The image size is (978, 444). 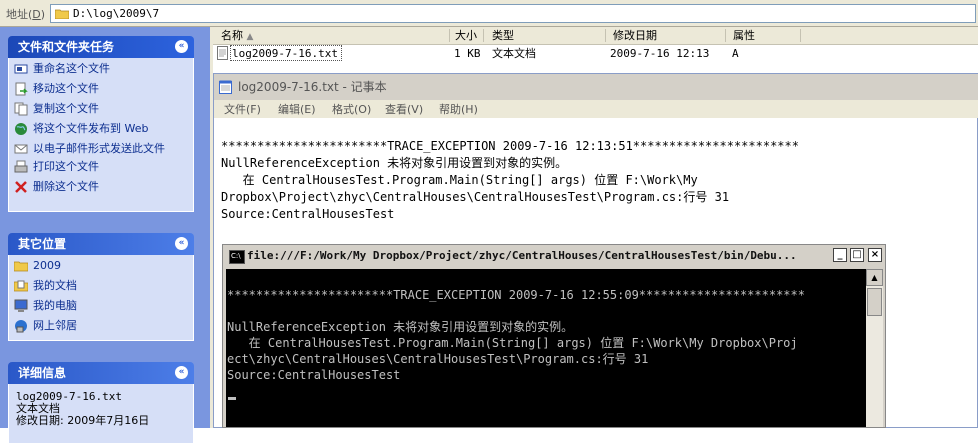 What do you see at coordinates (101, 47) in the screenshot?
I see `file-tasks-header: 文件和文件夹任务 «` at bounding box center [101, 47].